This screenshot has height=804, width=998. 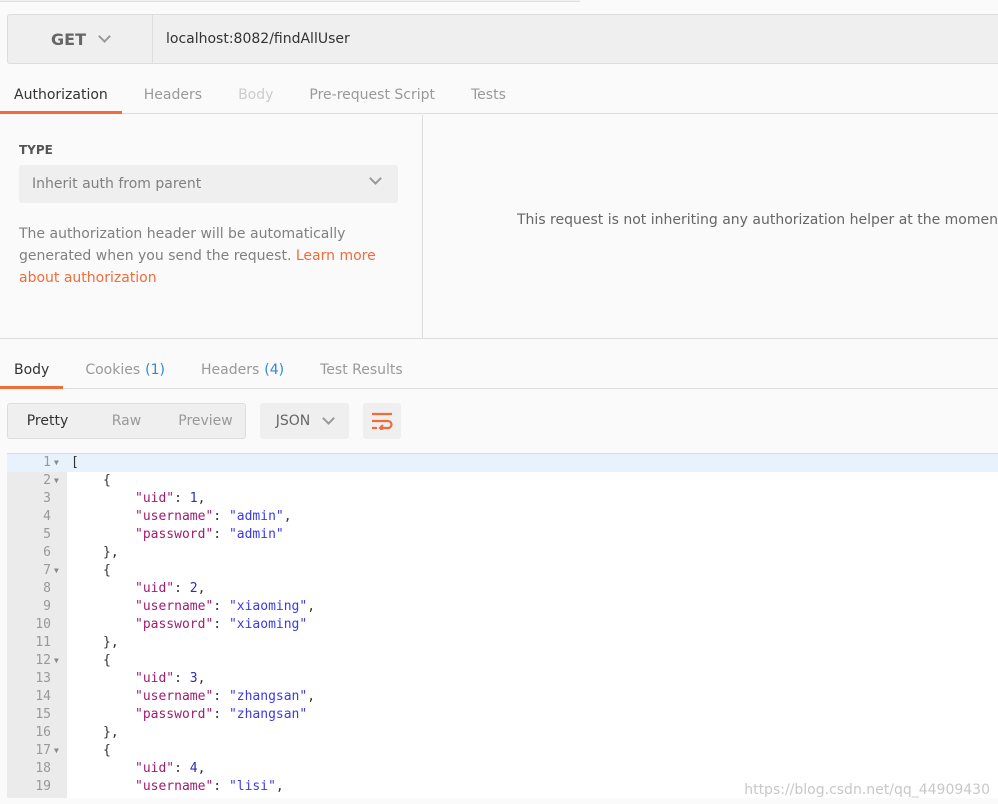 I want to click on auth-type-select: Inherit auth from parent, so click(x=208, y=184).